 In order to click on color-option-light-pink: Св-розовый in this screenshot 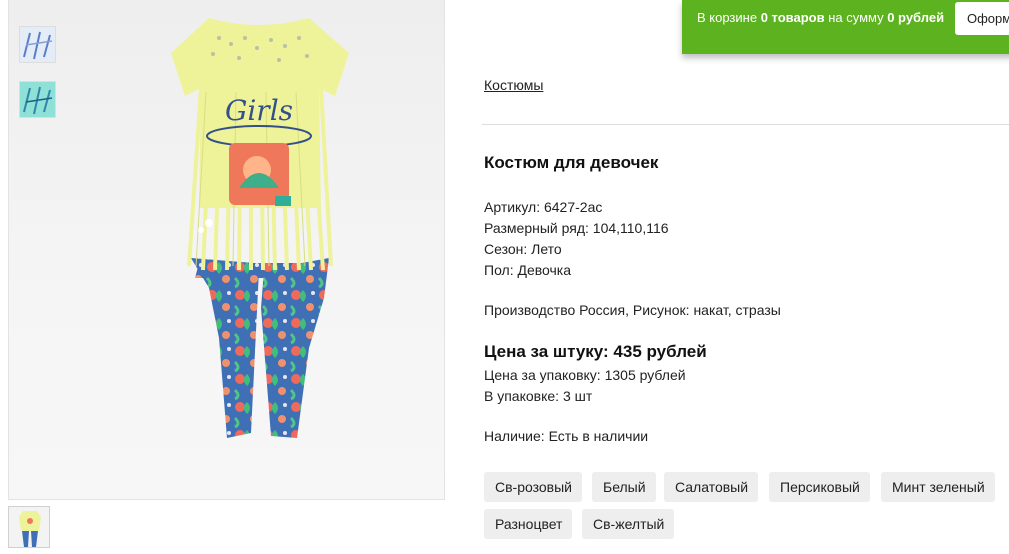, I will do `click(533, 487)`.